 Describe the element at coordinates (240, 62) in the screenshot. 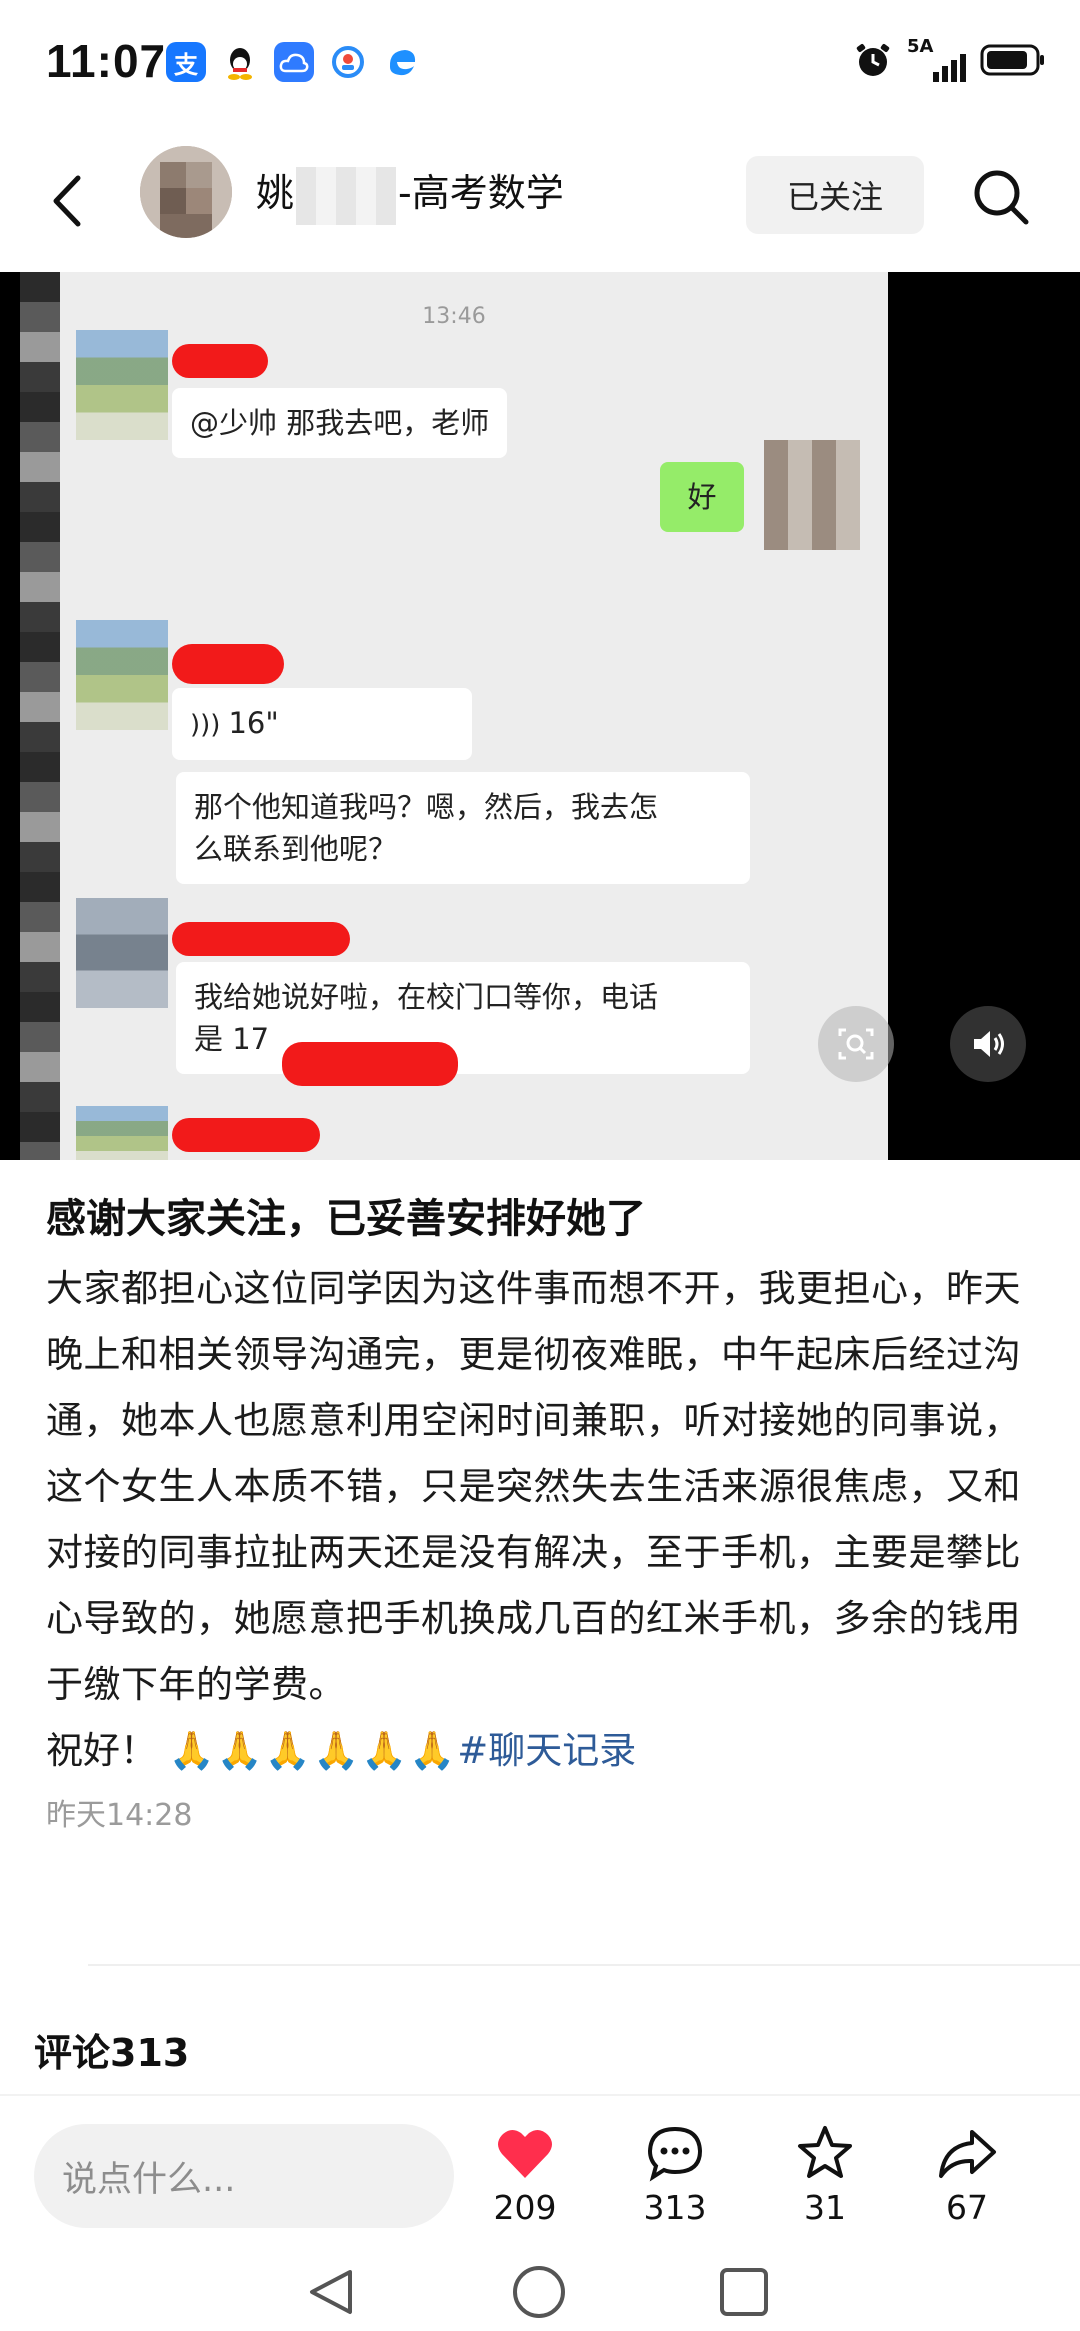

I see `qq-icon` at that location.